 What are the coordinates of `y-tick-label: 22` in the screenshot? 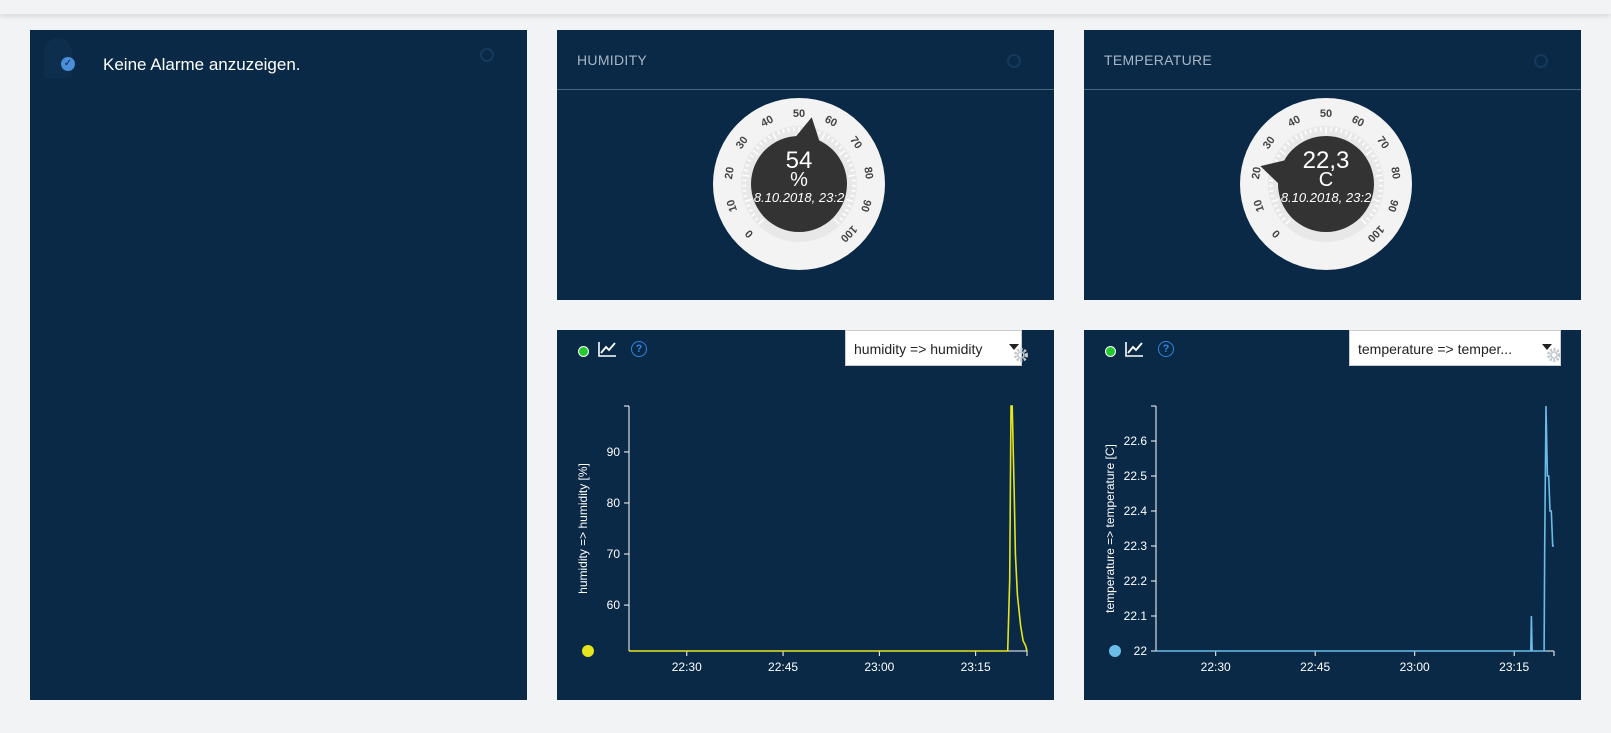 It's located at (1141, 651).